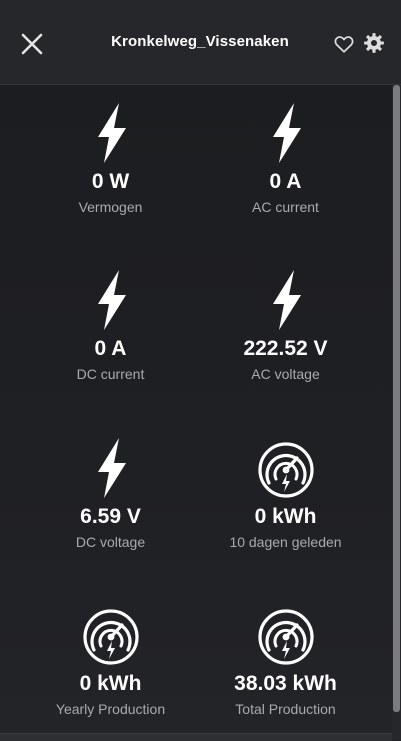  I want to click on tile-ac-voltage: 222.52 V AC voltage, so click(285, 326).